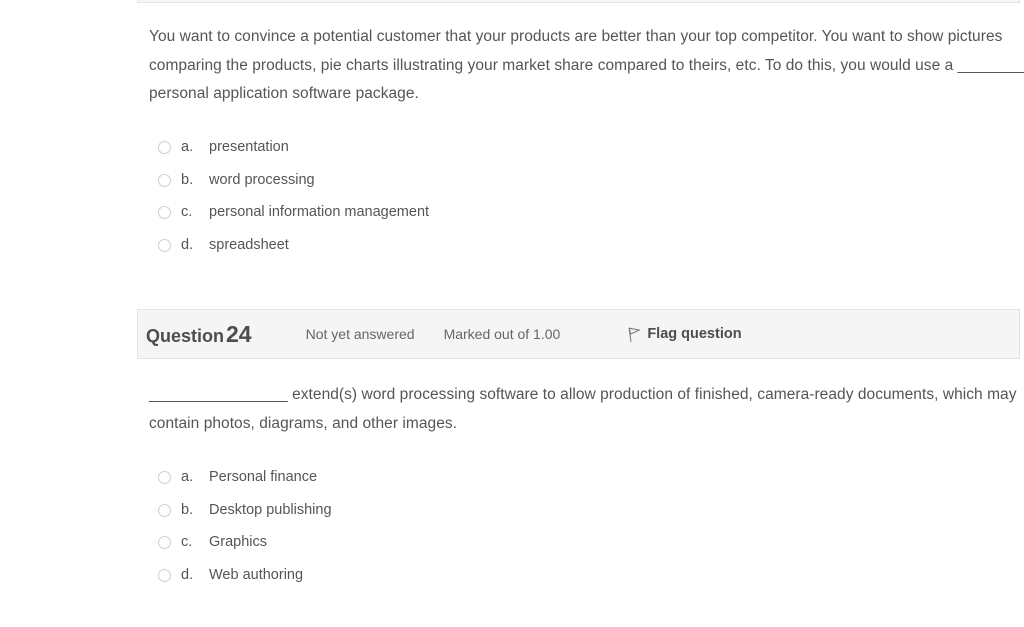  I want to click on answer-option-a: a. presentation, so click(293, 153).